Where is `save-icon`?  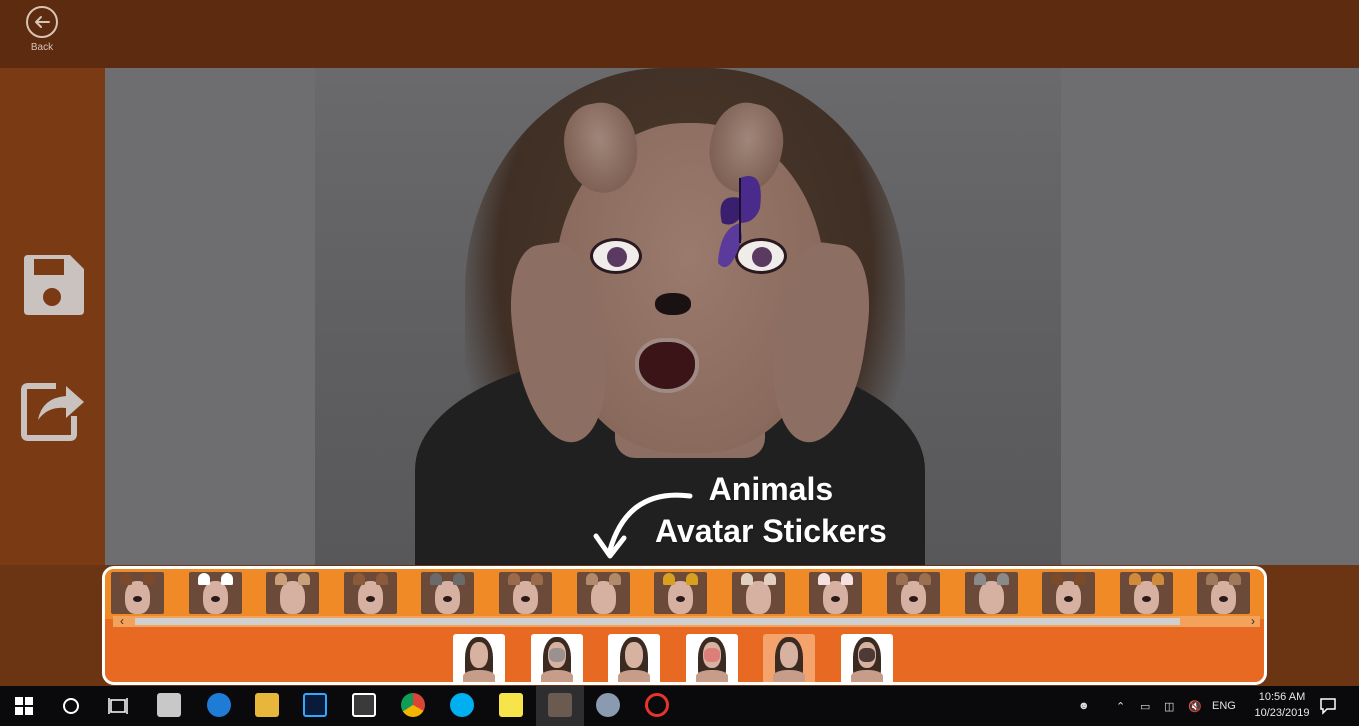 save-icon is located at coordinates (54, 285).